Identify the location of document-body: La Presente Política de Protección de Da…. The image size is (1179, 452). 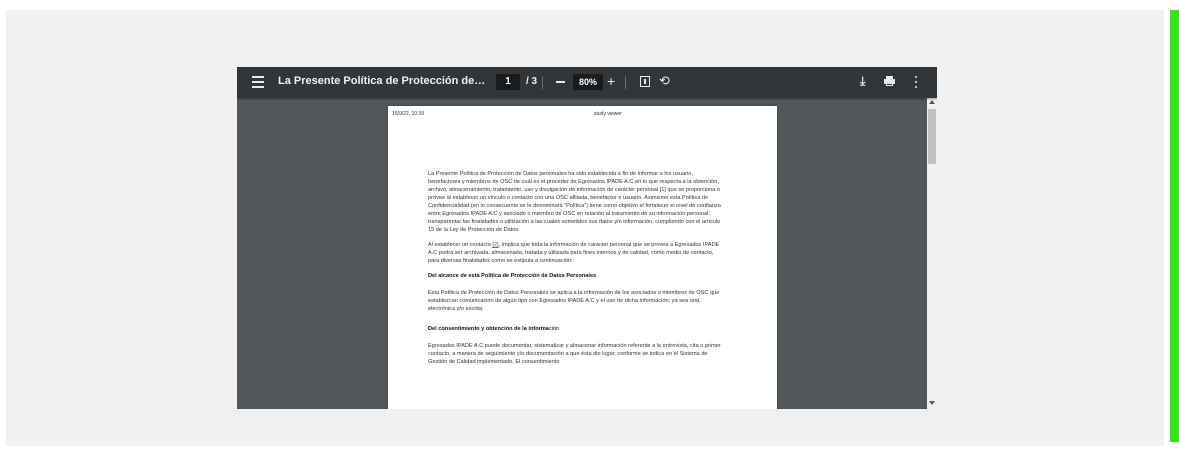
(576, 271).